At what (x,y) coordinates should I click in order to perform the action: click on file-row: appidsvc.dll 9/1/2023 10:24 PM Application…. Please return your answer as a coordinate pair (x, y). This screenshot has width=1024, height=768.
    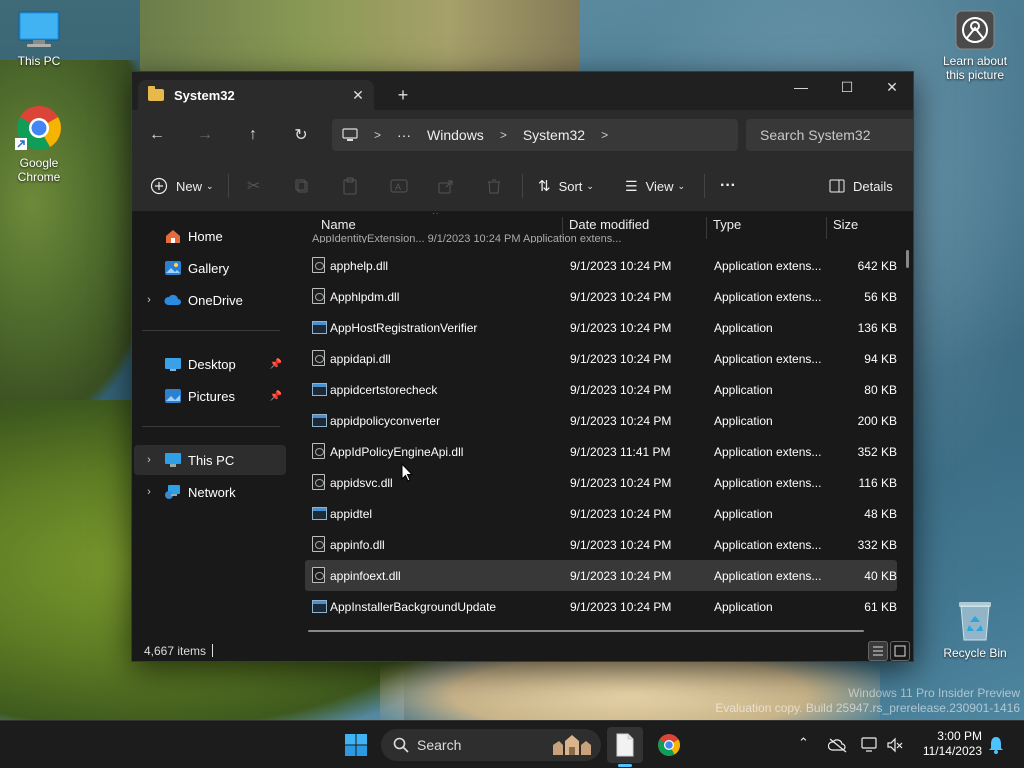
    Looking at the image, I should click on (601, 482).